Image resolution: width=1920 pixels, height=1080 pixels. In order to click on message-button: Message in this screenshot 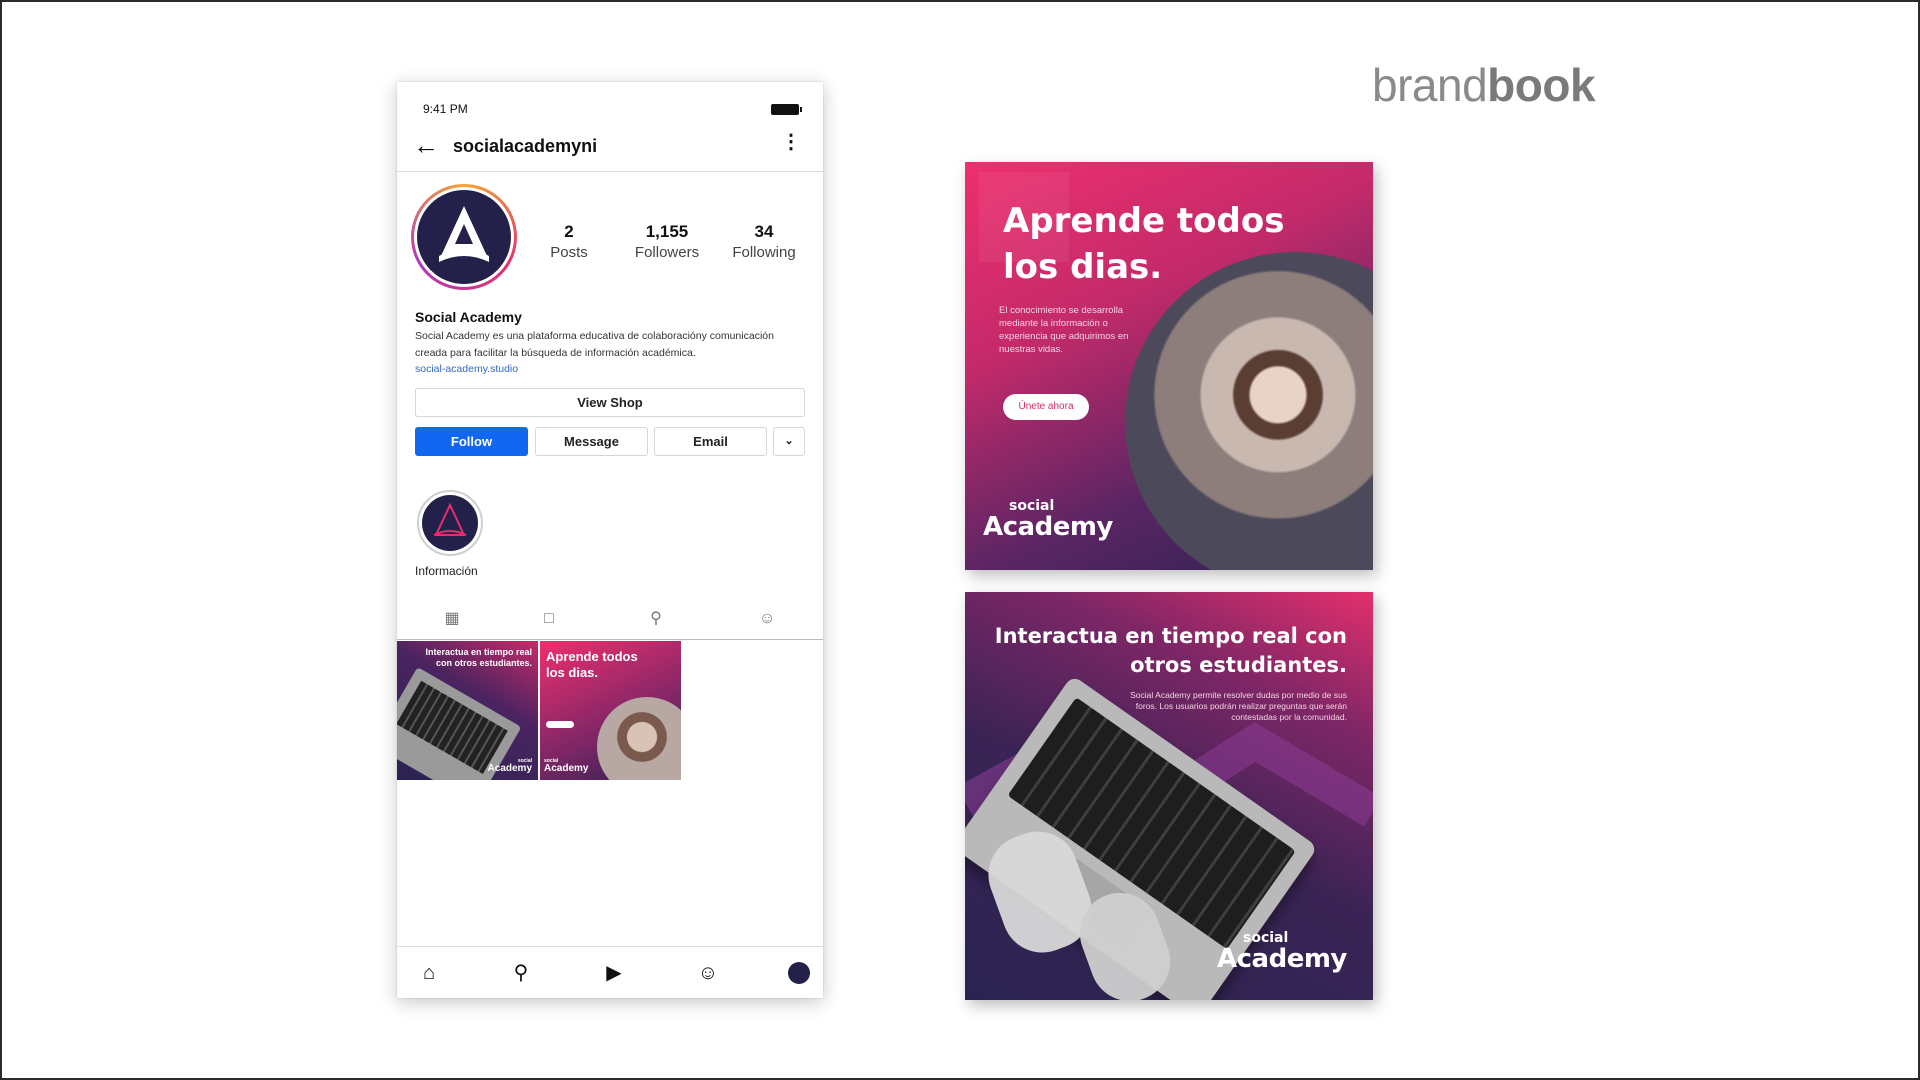, I will do `click(591, 441)`.